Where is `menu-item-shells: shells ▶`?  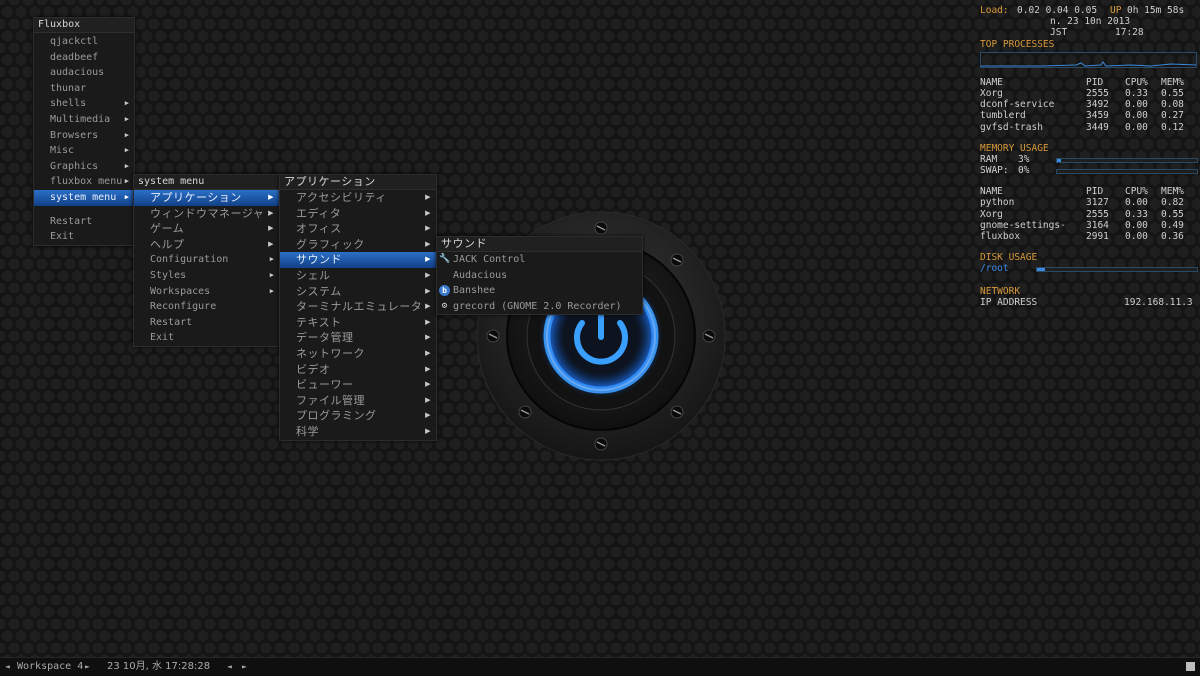 menu-item-shells: shells ▶ is located at coordinates (84, 104).